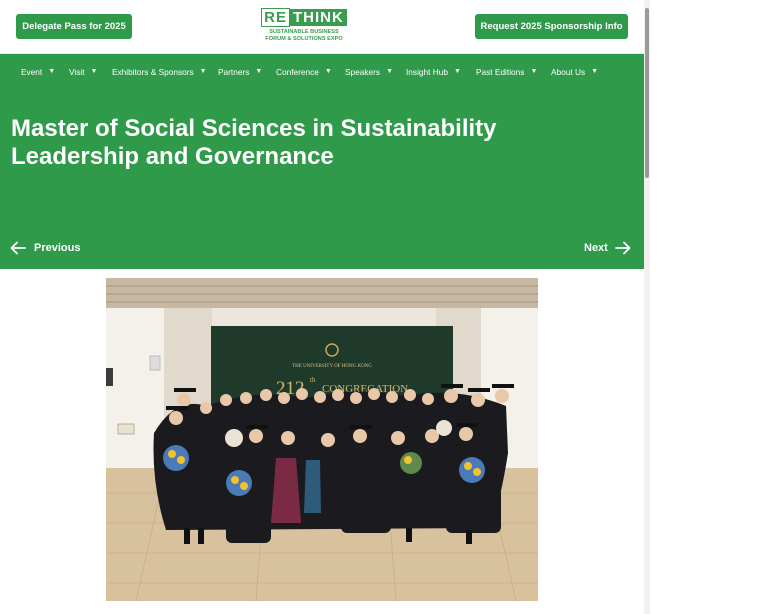  Describe the element at coordinates (568, 71) in the screenshot. I see `nav-label: About Us` at that location.